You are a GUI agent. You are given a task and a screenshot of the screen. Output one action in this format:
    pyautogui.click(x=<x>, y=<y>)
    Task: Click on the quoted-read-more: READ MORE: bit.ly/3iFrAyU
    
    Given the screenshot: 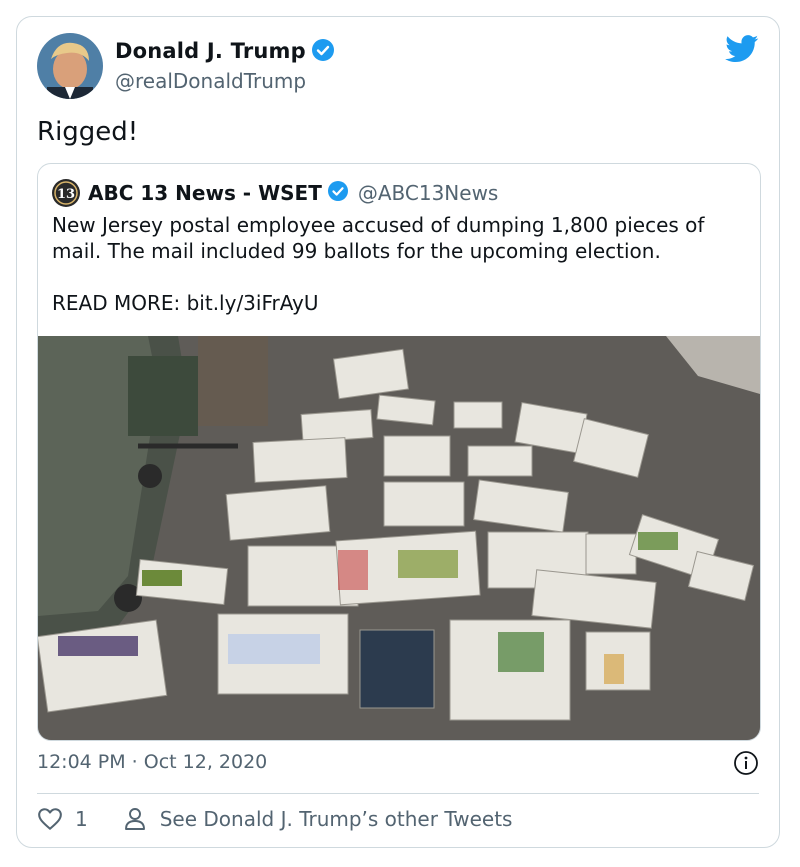 What is the action you would take?
    pyautogui.click(x=402, y=303)
    